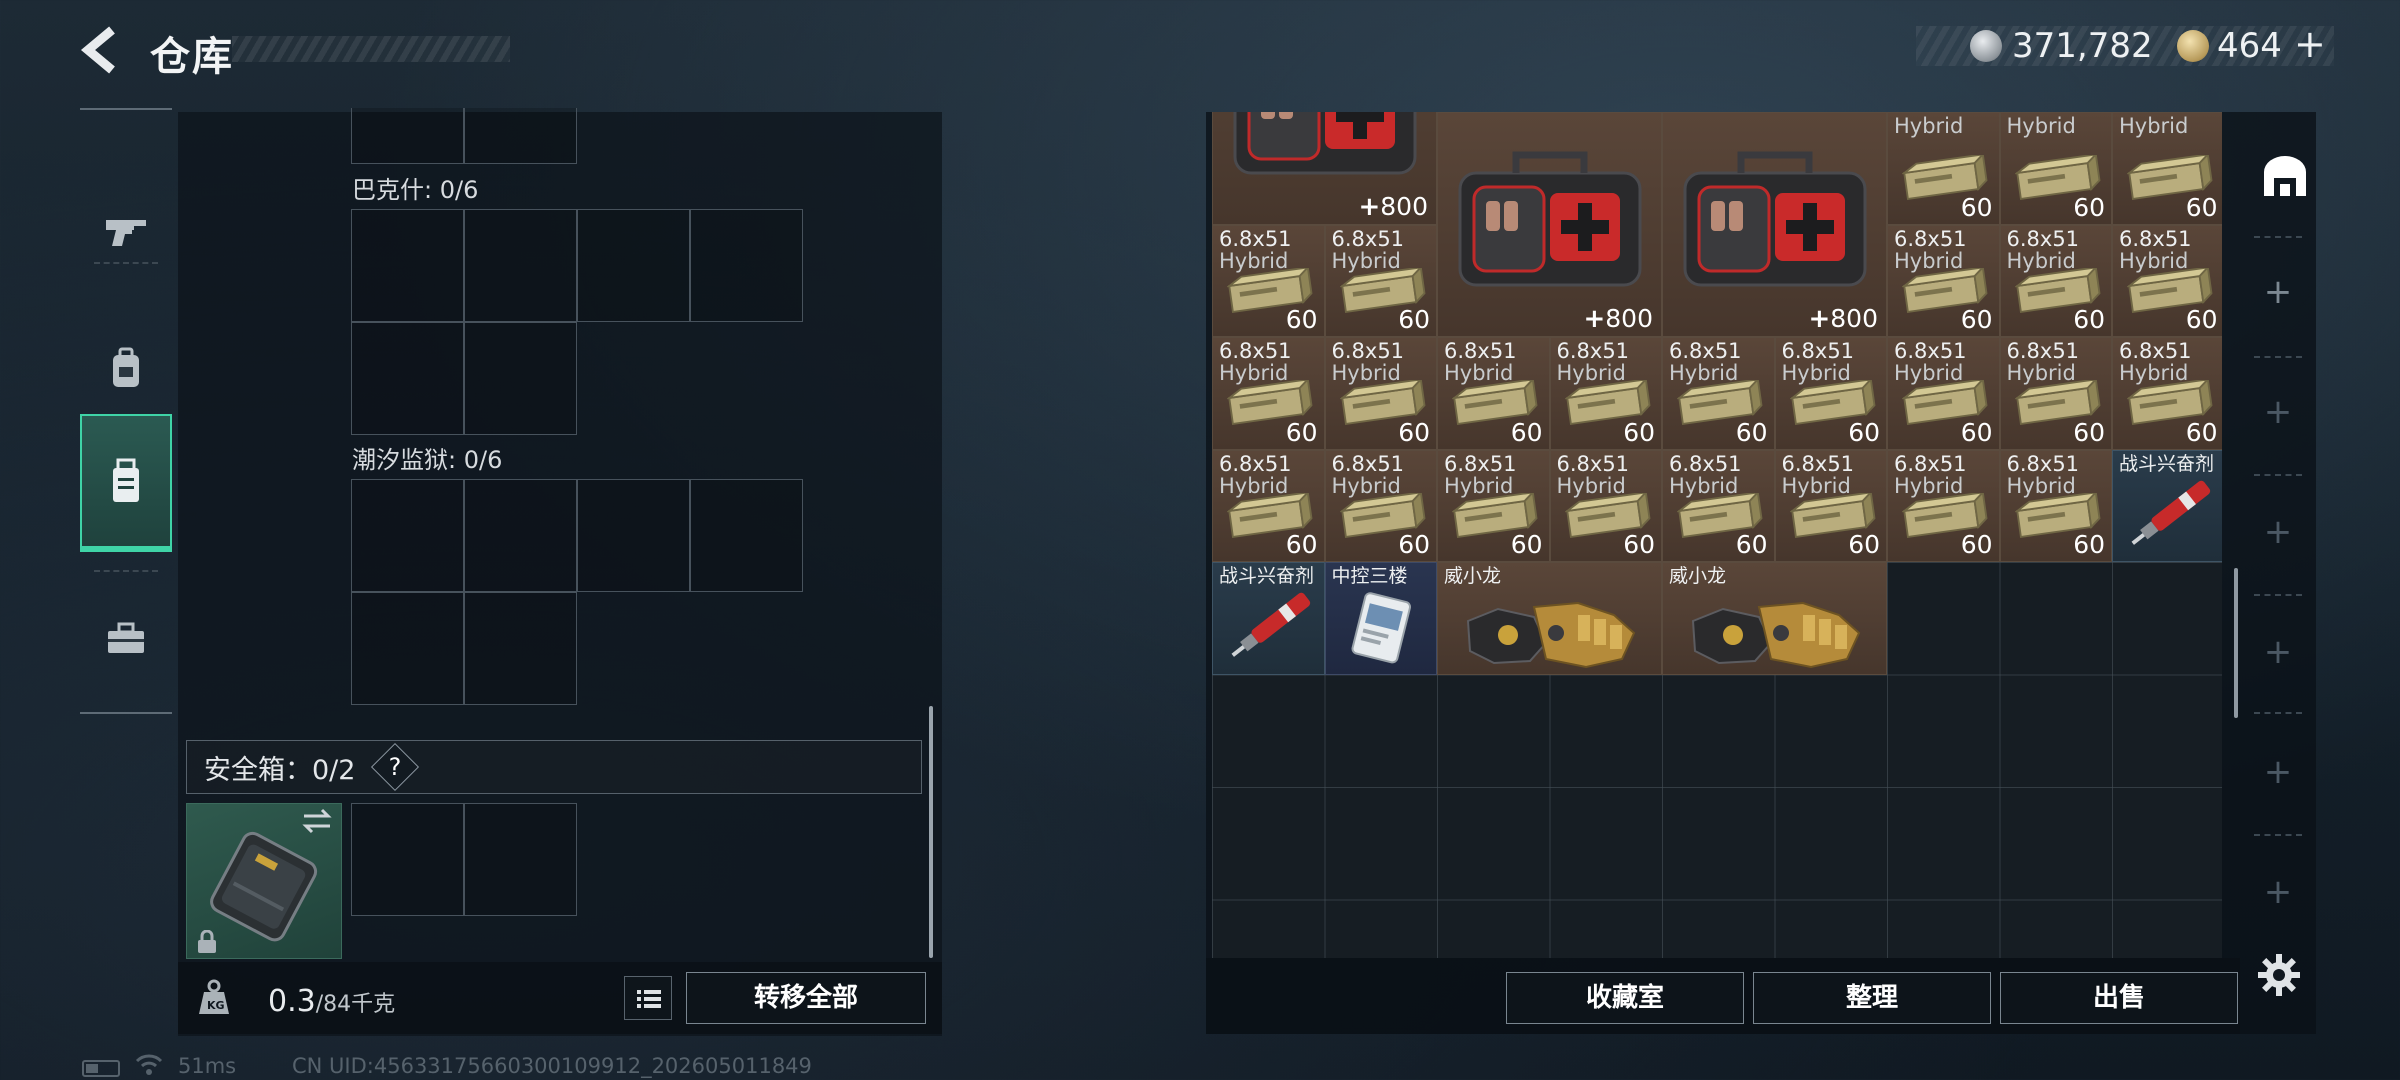  Describe the element at coordinates (100, 50) in the screenshot. I see `back-button` at that location.